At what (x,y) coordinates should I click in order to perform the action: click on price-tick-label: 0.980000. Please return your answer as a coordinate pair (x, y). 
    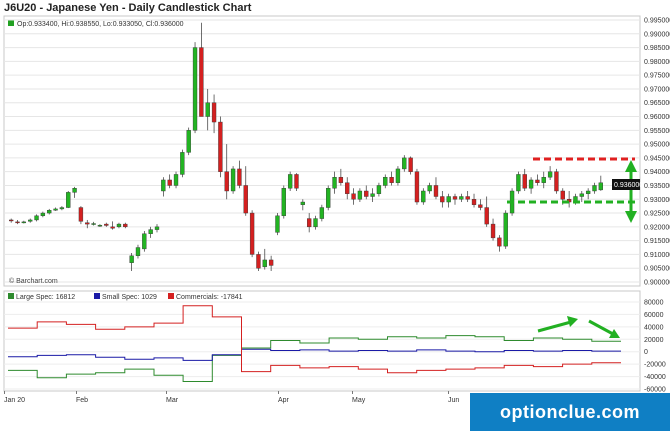
    Looking at the image, I should click on (657, 62).